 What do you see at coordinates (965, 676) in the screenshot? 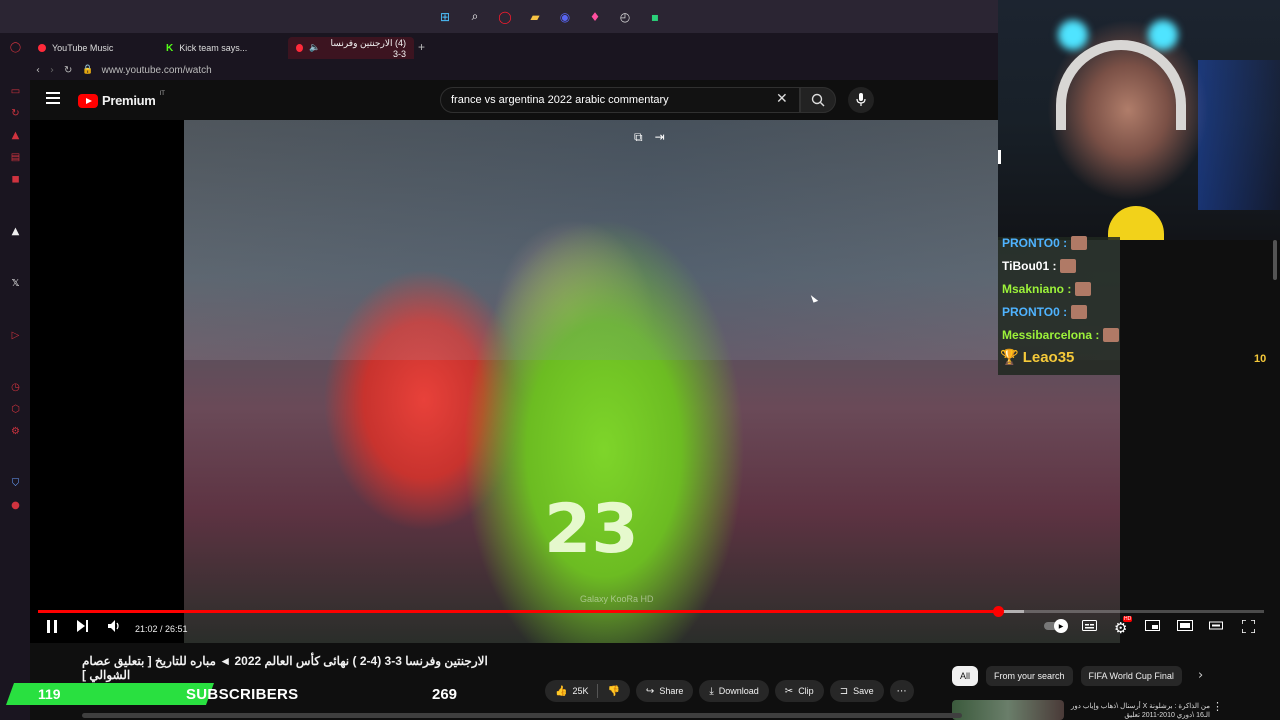
I see `chip-all: All` at bounding box center [965, 676].